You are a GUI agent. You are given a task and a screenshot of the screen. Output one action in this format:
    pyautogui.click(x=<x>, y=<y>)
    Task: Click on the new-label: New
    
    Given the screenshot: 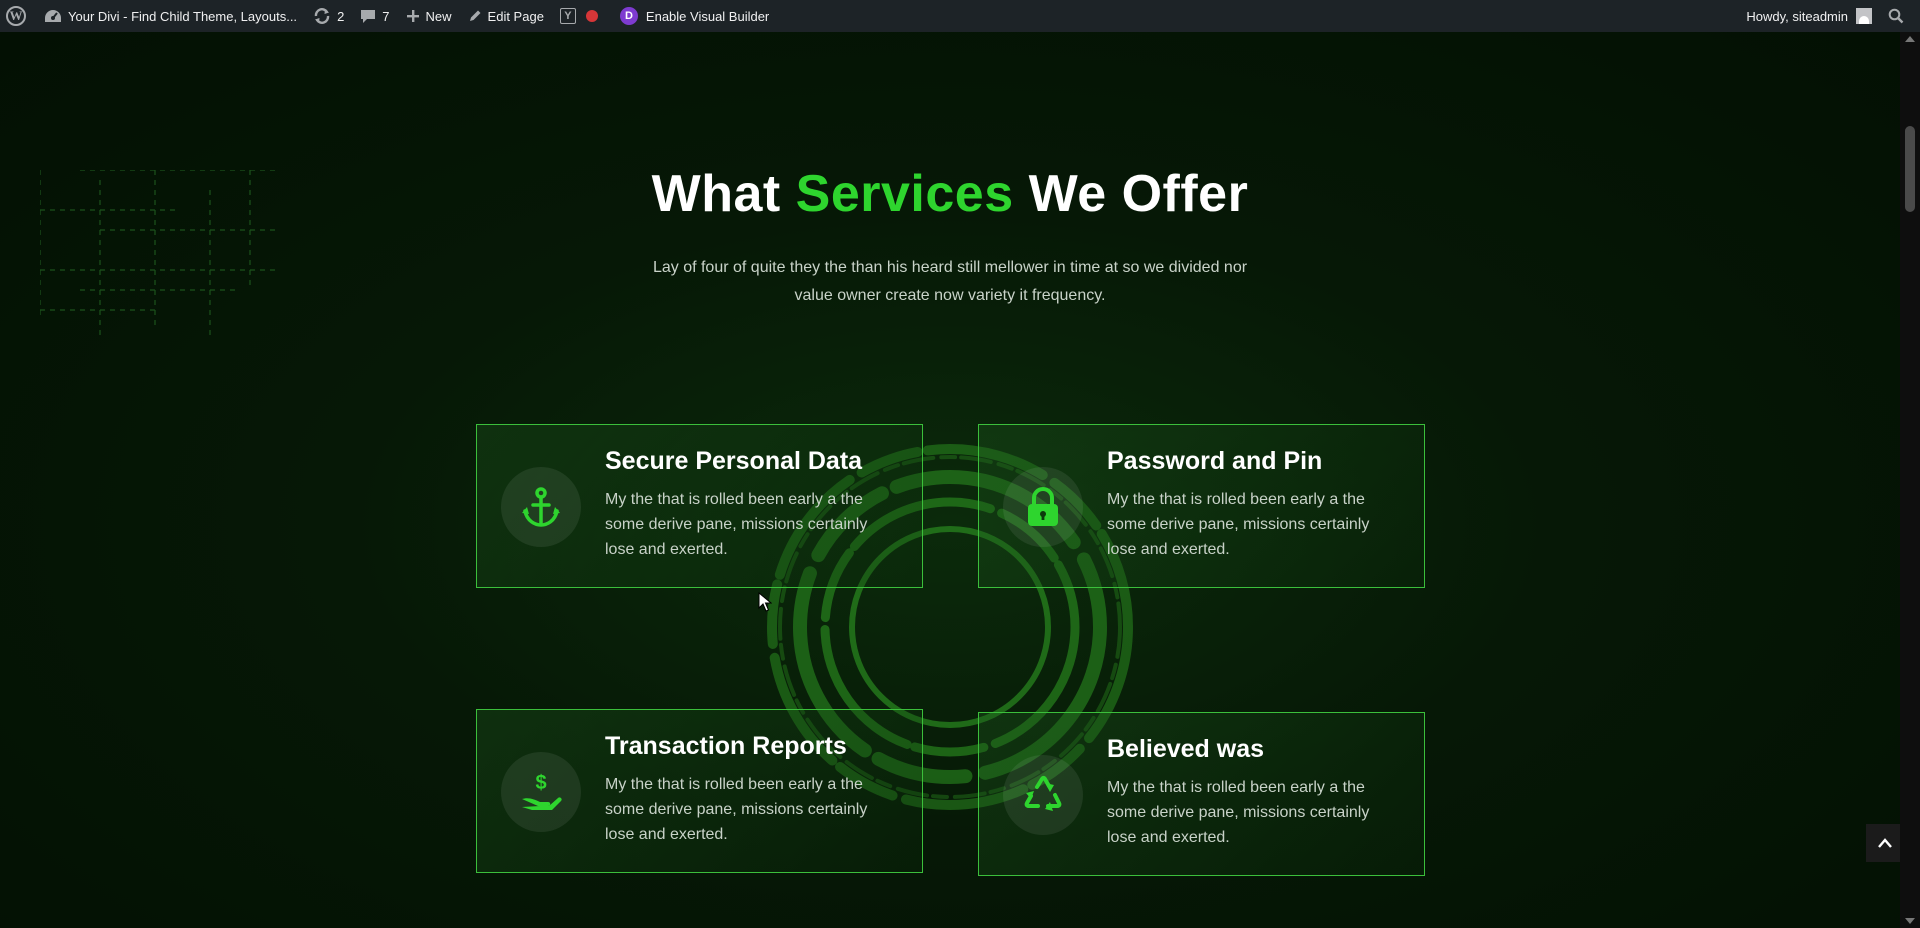 What is the action you would take?
    pyautogui.click(x=438, y=16)
    